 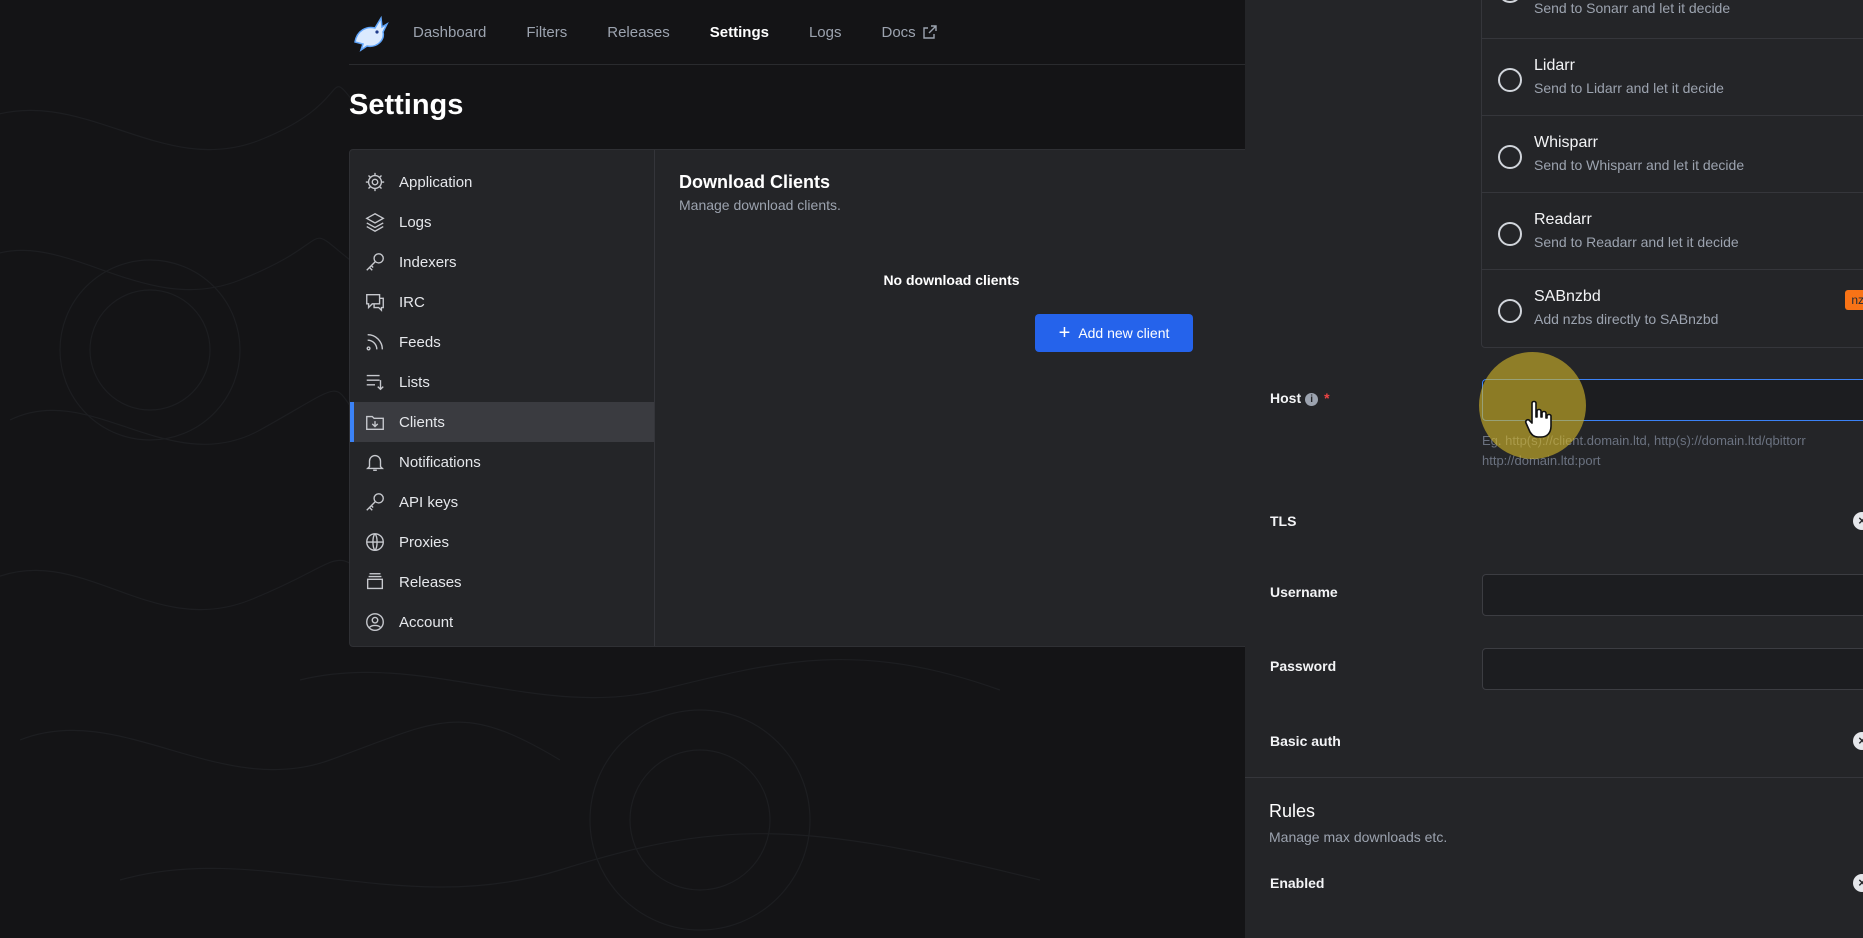 I want to click on empty-state-text: No download clients, so click(x=951, y=280).